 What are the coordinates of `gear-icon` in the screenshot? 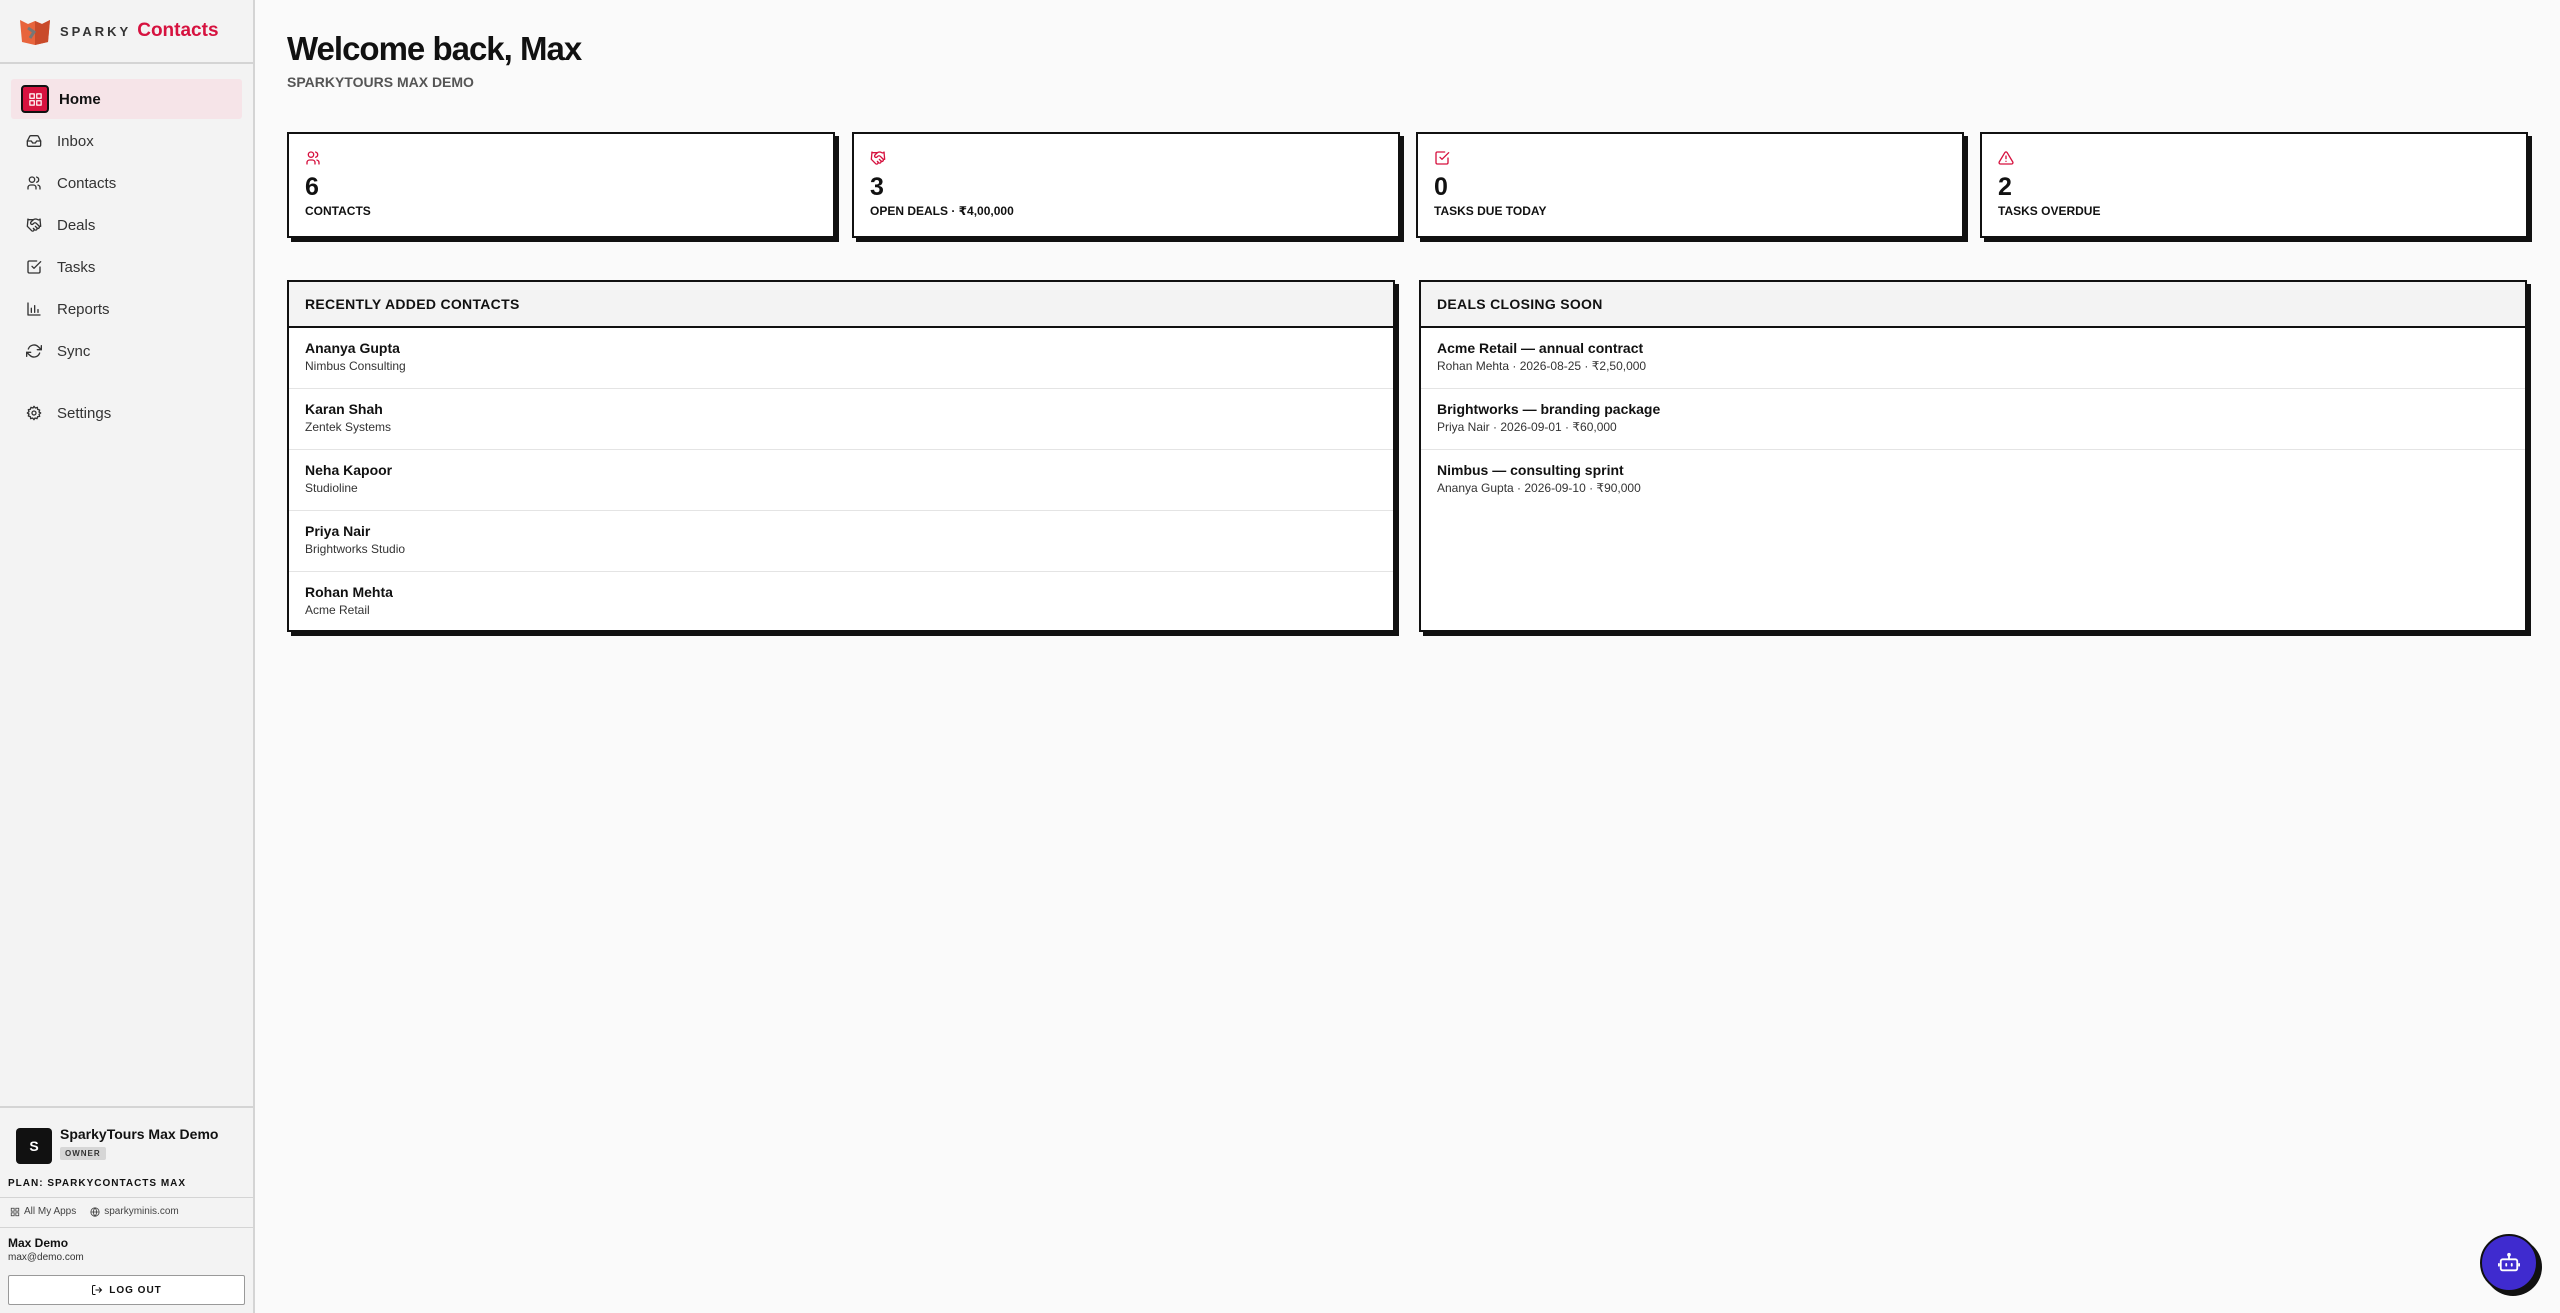 It's located at (34, 413).